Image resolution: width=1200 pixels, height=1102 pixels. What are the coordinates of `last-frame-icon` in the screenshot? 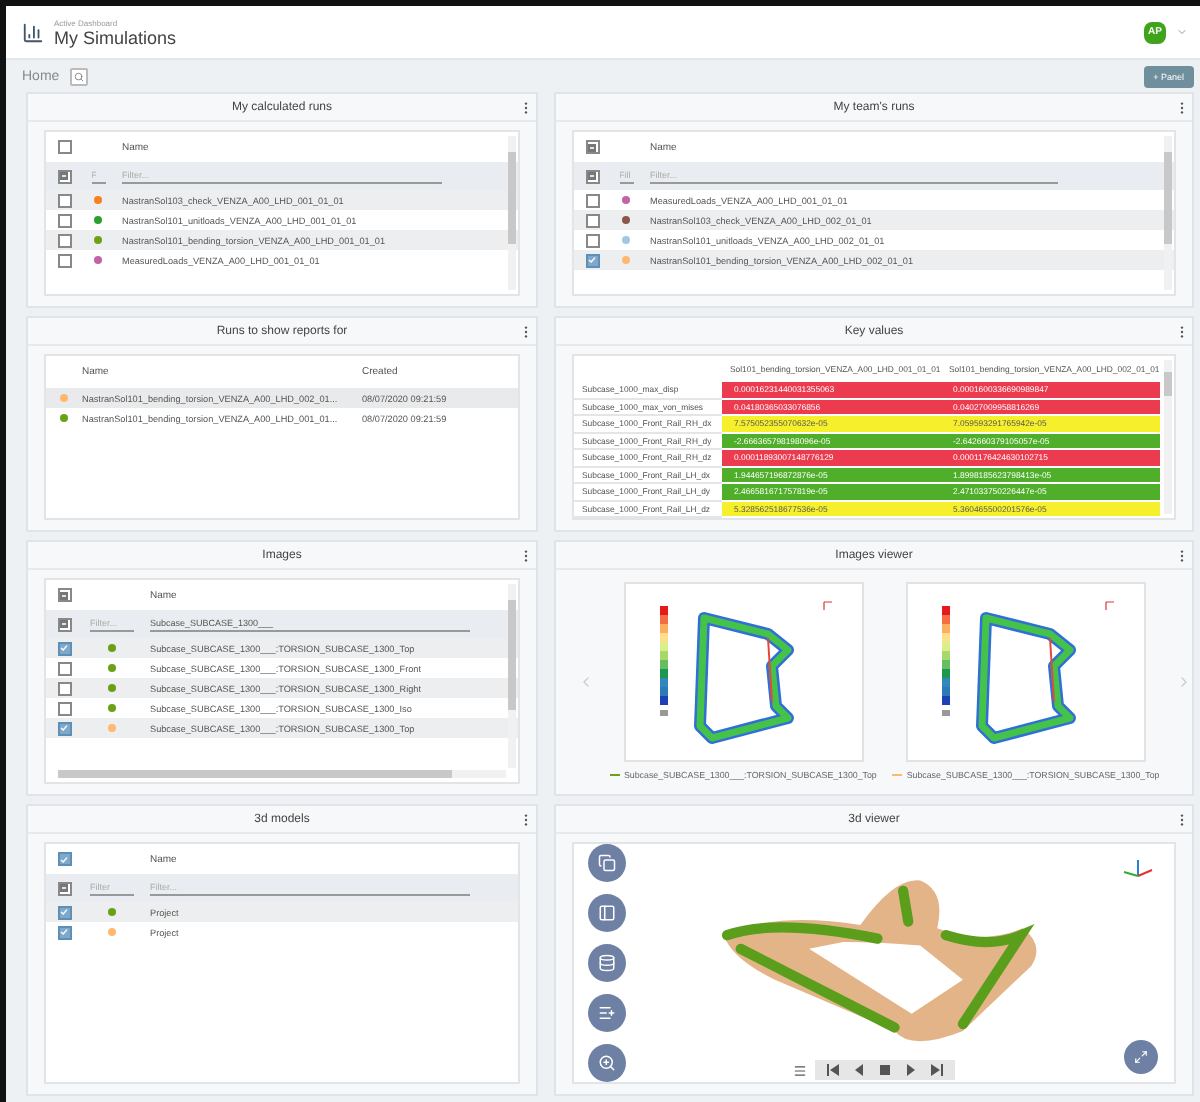 It's located at (937, 1070).